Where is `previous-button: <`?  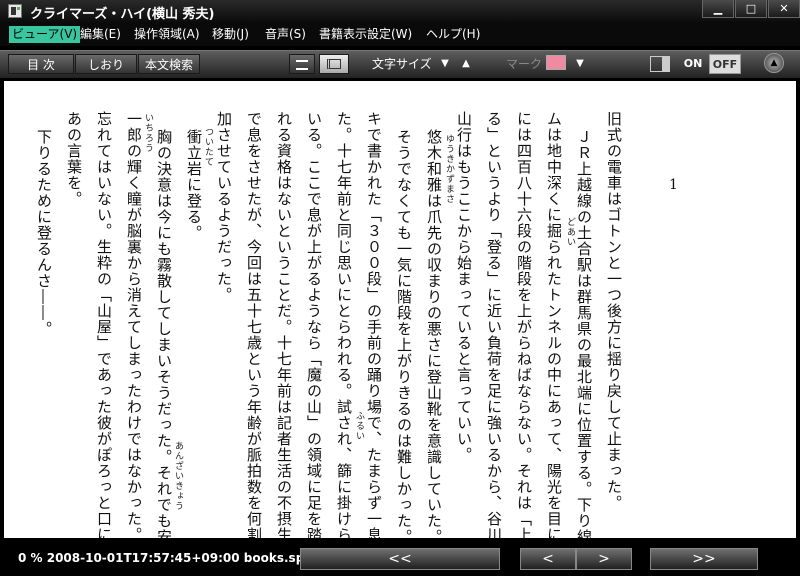 previous-button: < is located at coordinates (548, 559).